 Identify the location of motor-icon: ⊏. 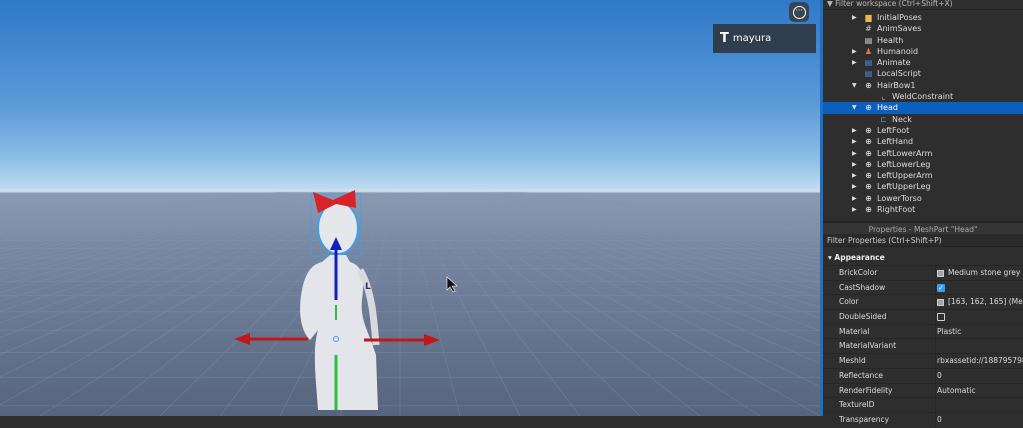
(883, 119).